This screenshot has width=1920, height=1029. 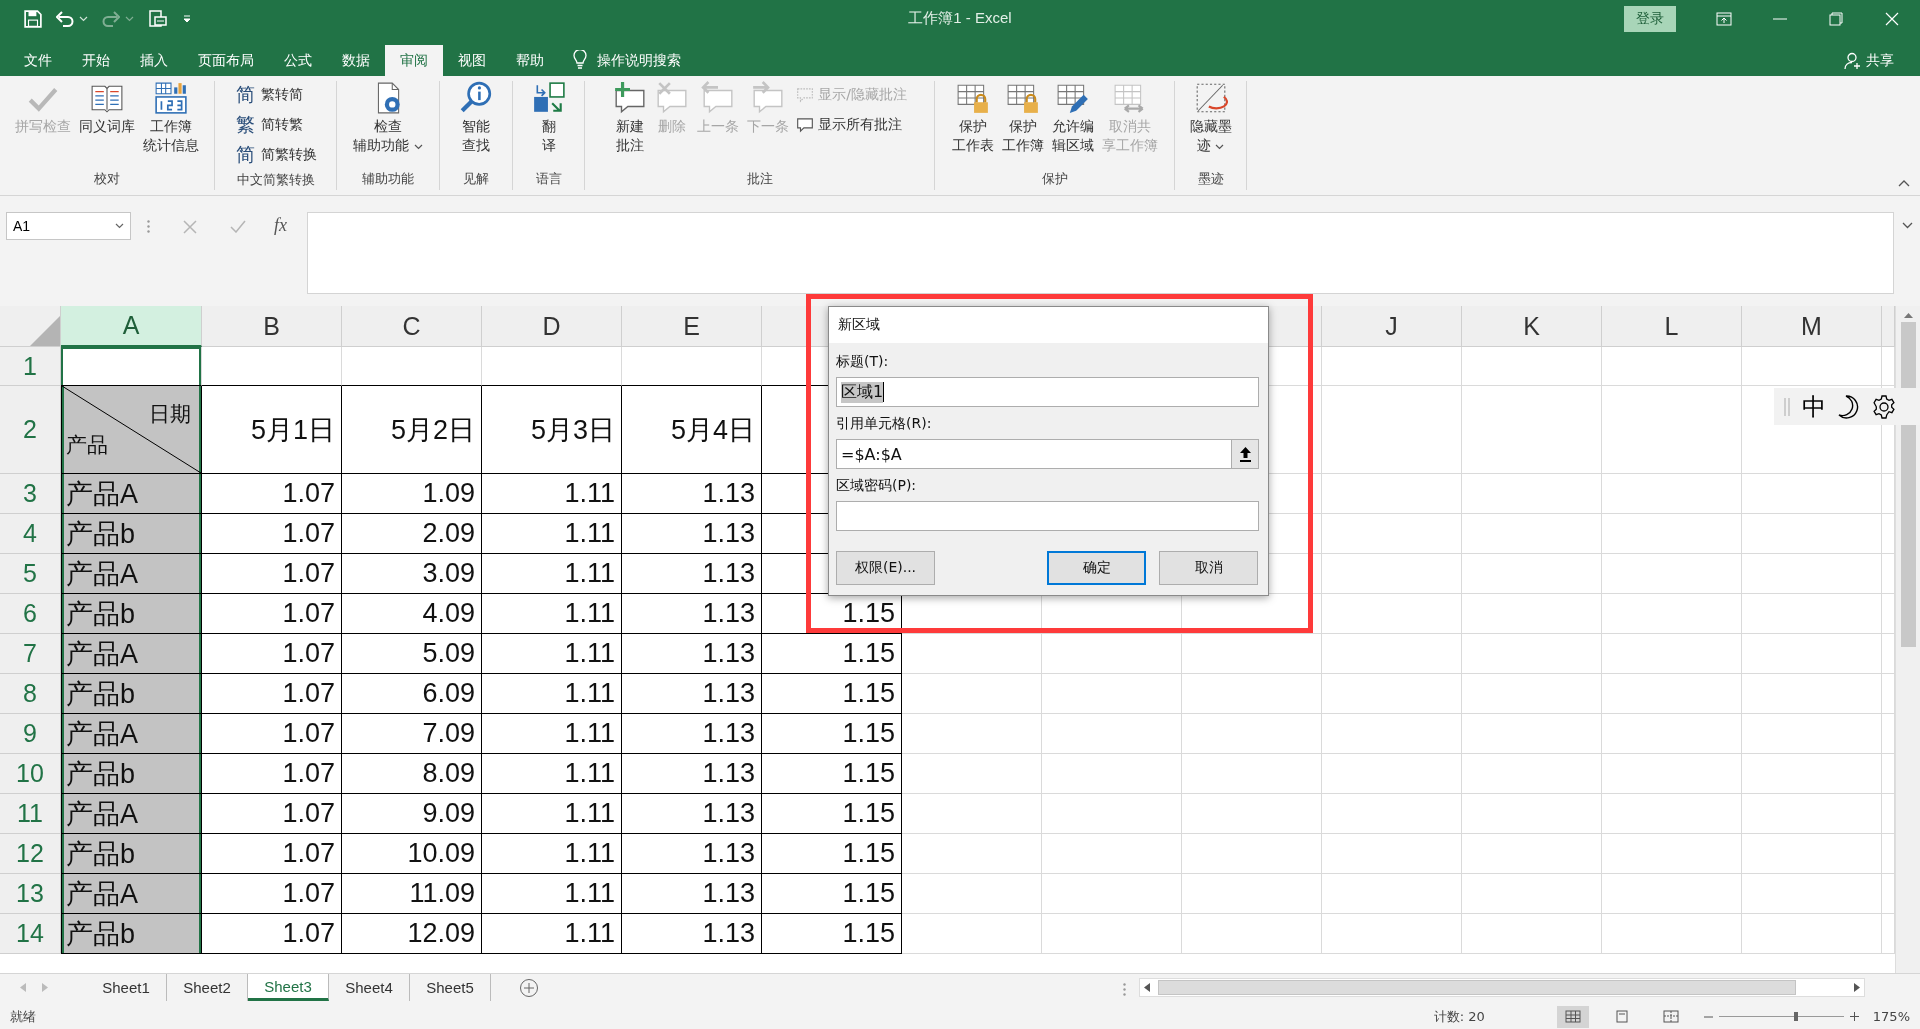 I want to click on text-field: 区域1, so click(x=1047, y=392).